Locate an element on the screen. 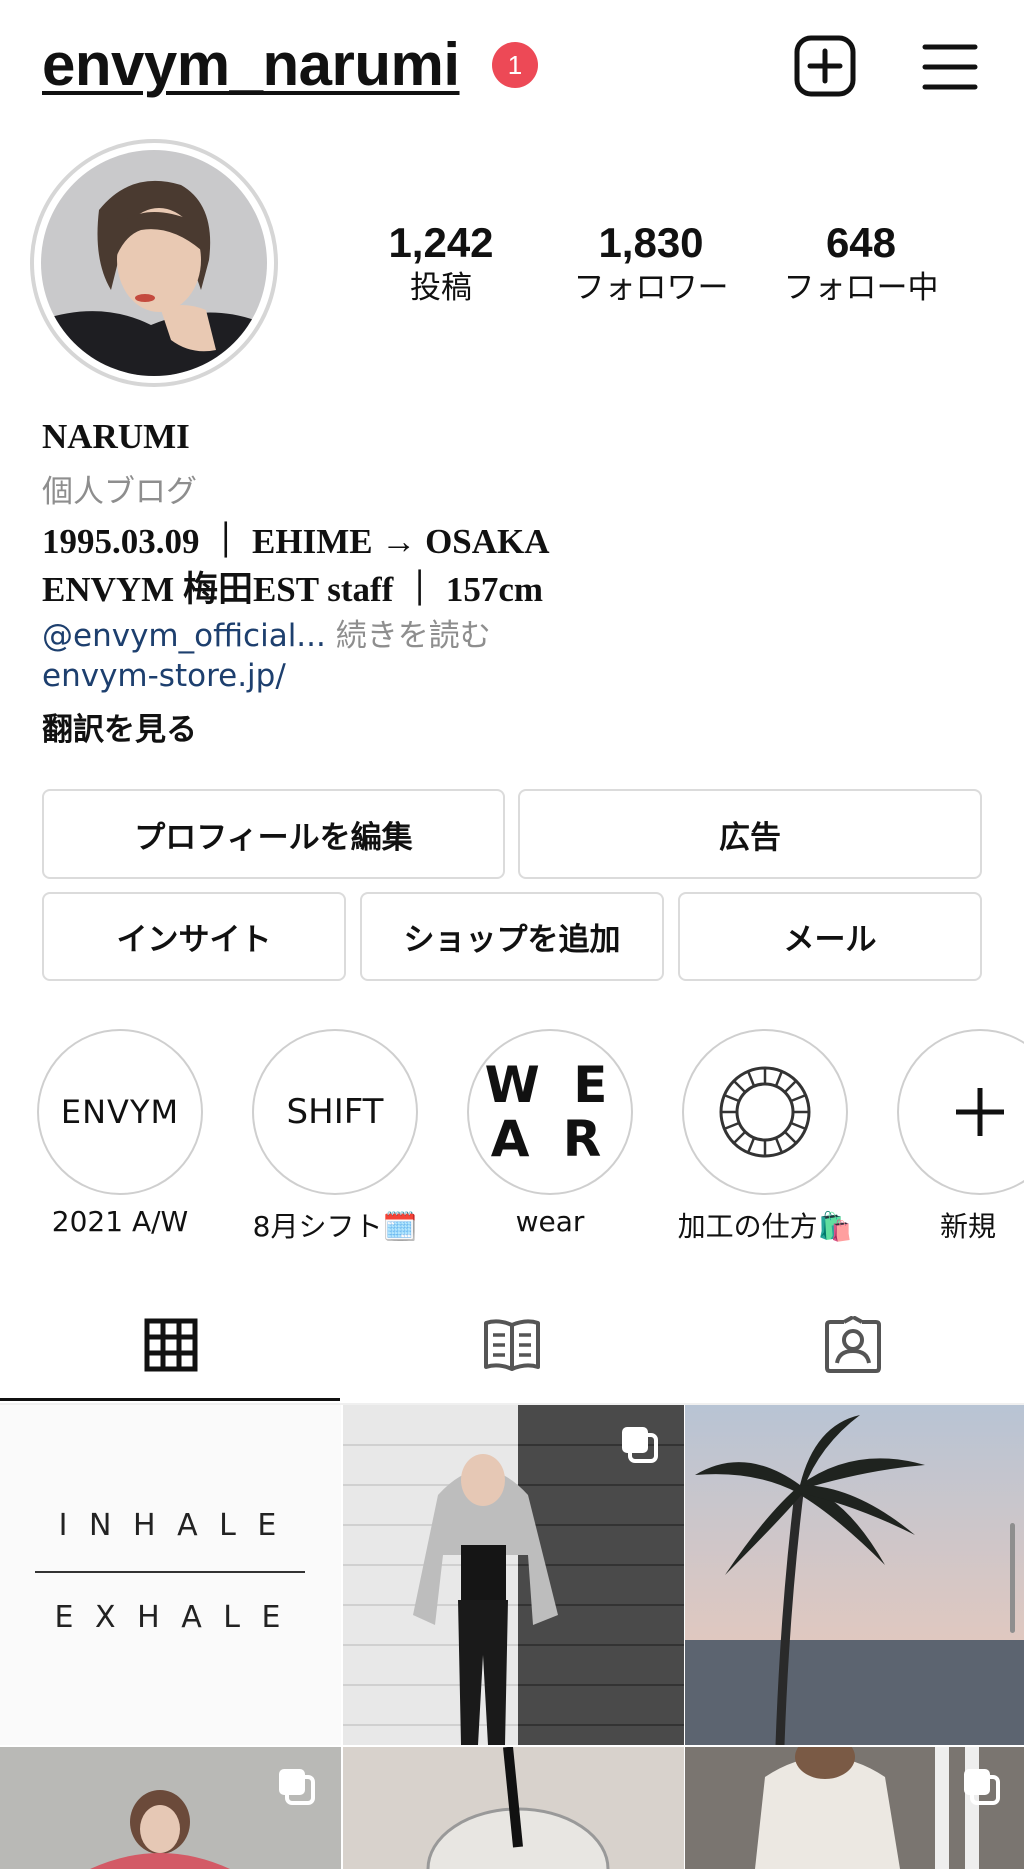 This screenshot has height=1869, width=1024. email-button: メール is located at coordinates (830, 936).